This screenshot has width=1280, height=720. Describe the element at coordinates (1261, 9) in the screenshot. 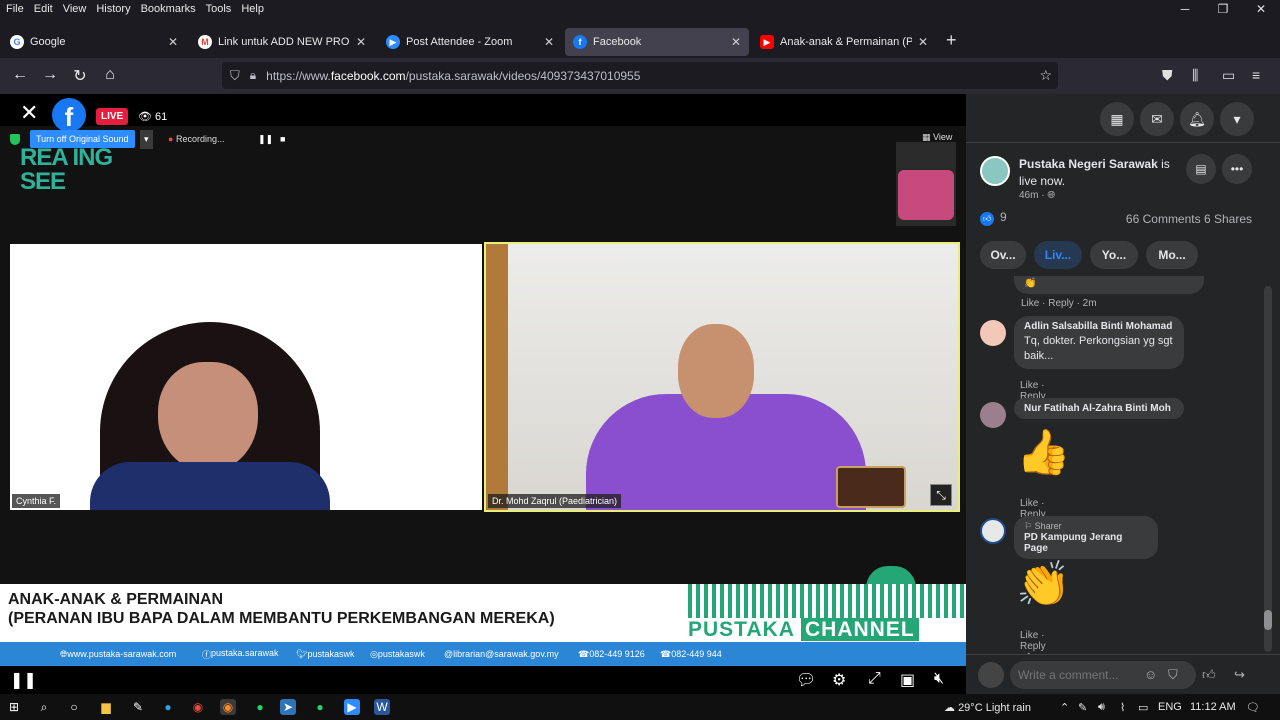

I see `close-window-icon: ✕` at that location.